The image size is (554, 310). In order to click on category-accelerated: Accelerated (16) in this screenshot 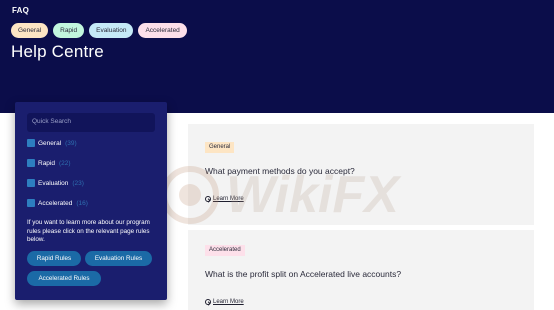, I will do `click(57, 203)`.